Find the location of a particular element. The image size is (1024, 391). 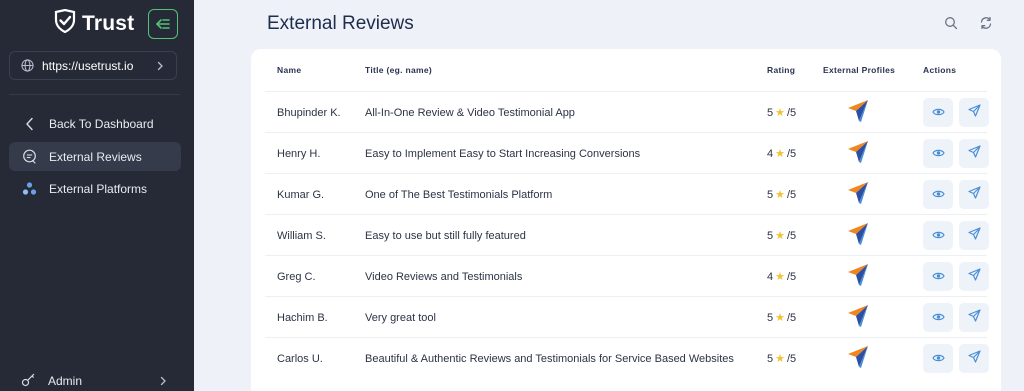

review-title: One of The Best Testimonials Platform is located at coordinates (459, 194).